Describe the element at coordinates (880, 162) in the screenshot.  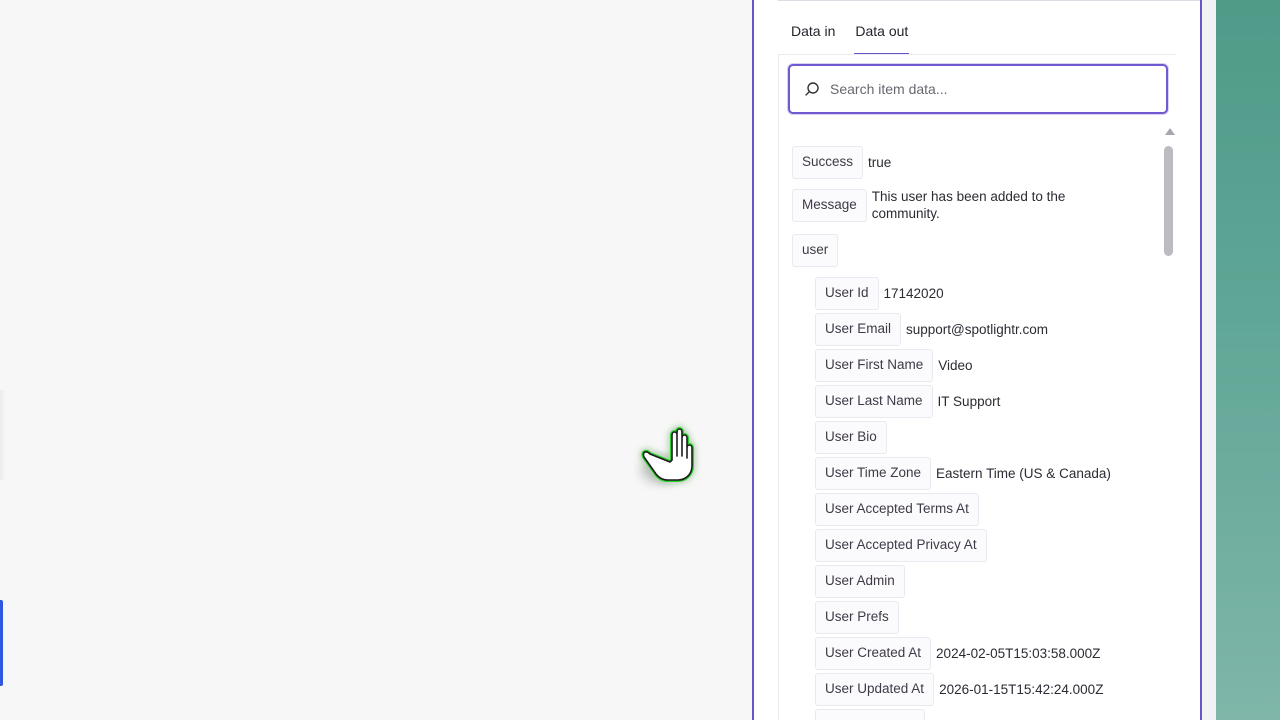
I see `data-value: true` at that location.